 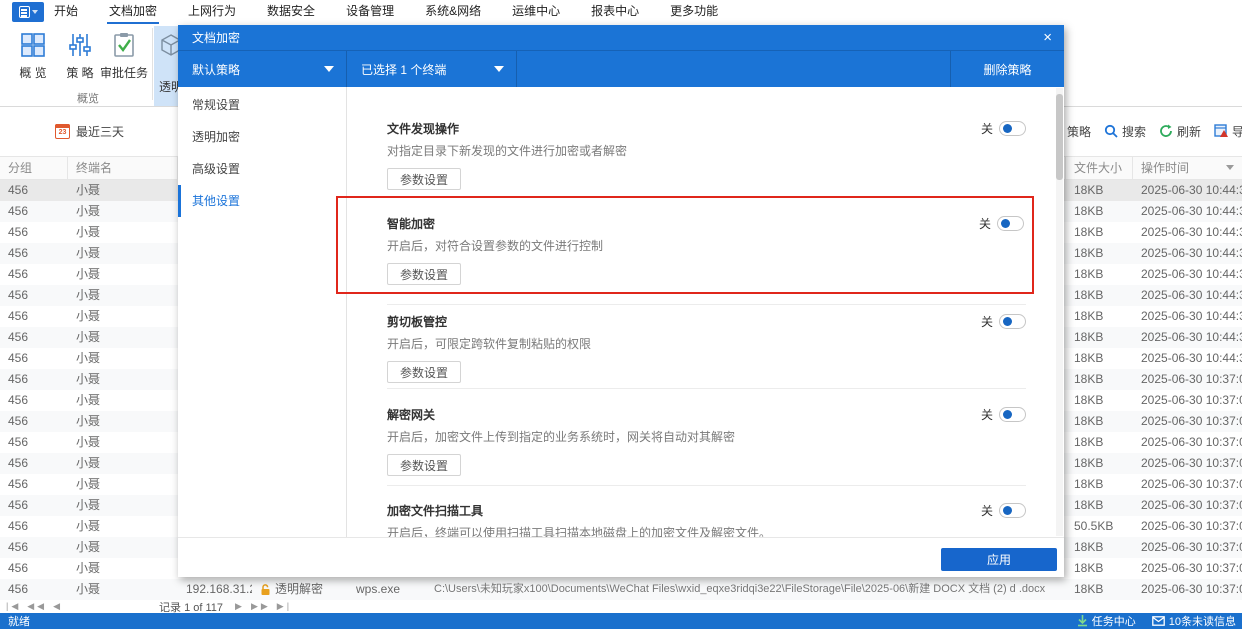 I want to click on unread-messages-button: 10条未读信息, so click(x=1193, y=621).